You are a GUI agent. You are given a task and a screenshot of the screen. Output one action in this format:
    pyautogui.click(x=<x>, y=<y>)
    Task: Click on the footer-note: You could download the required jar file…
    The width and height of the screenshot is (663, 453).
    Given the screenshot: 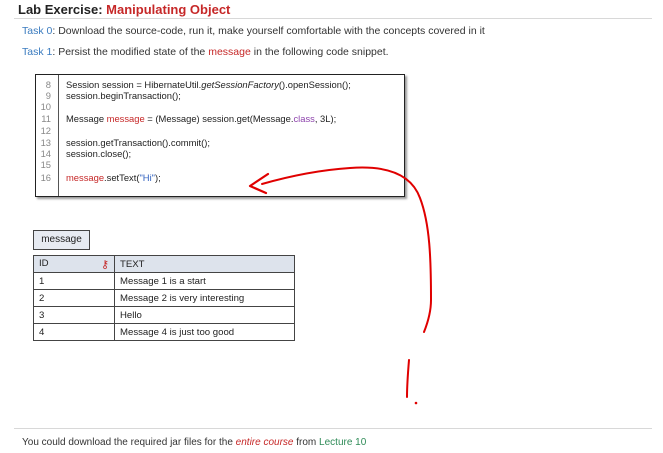 What is the action you would take?
    pyautogui.click(x=194, y=442)
    